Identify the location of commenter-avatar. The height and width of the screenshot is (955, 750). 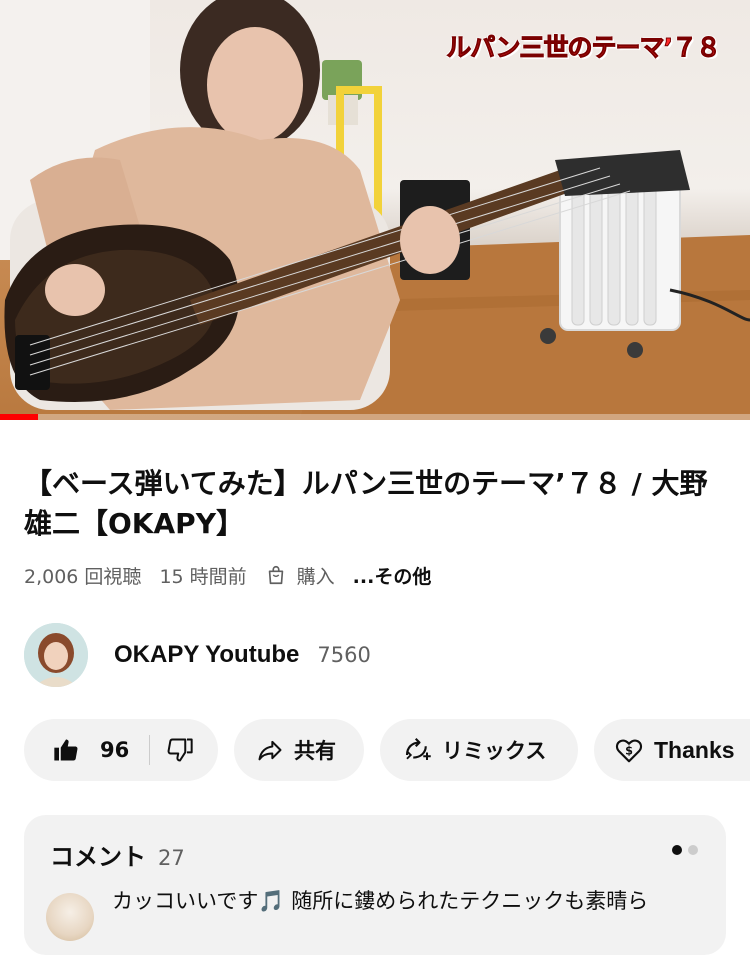
(70, 917).